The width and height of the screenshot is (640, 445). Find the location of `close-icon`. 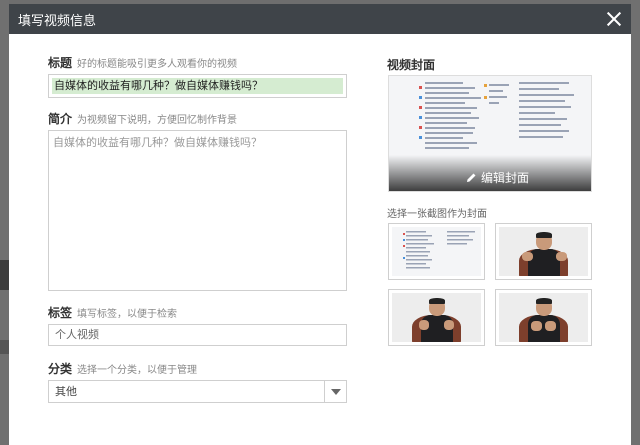

close-icon is located at coordinates (614, 19).